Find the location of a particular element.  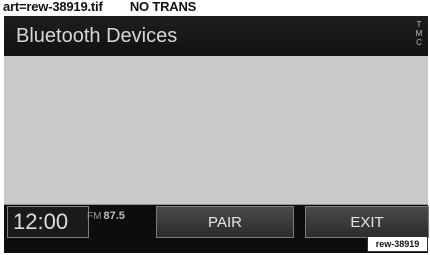

page-title: Bluetooth Devices is located at coordinates (97, 36).